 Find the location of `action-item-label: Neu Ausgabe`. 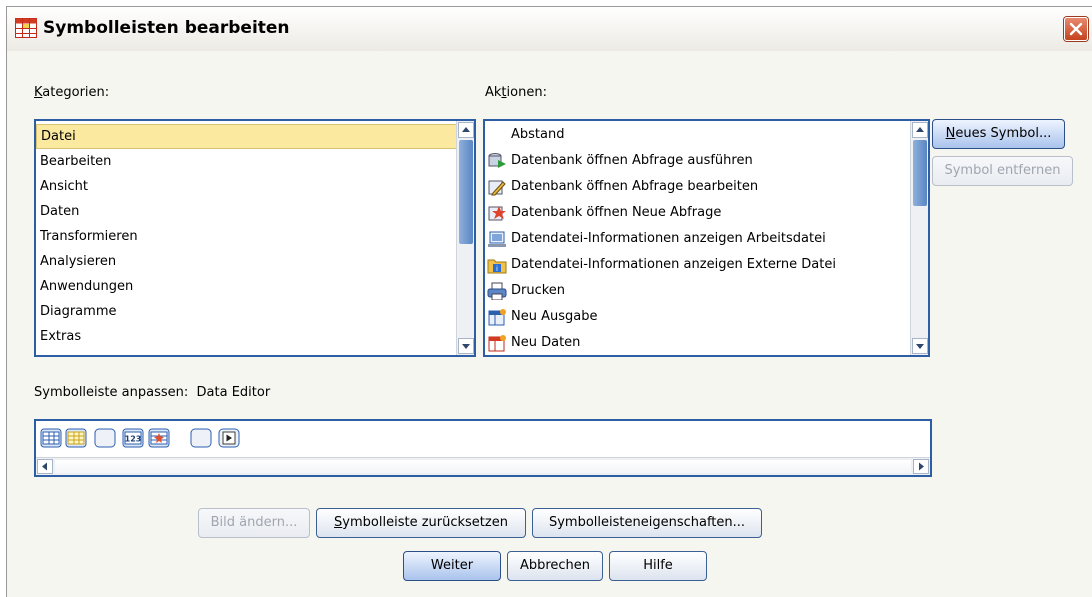

action-item-label: Neu Ausgabe is located at coordinates (554, 316).